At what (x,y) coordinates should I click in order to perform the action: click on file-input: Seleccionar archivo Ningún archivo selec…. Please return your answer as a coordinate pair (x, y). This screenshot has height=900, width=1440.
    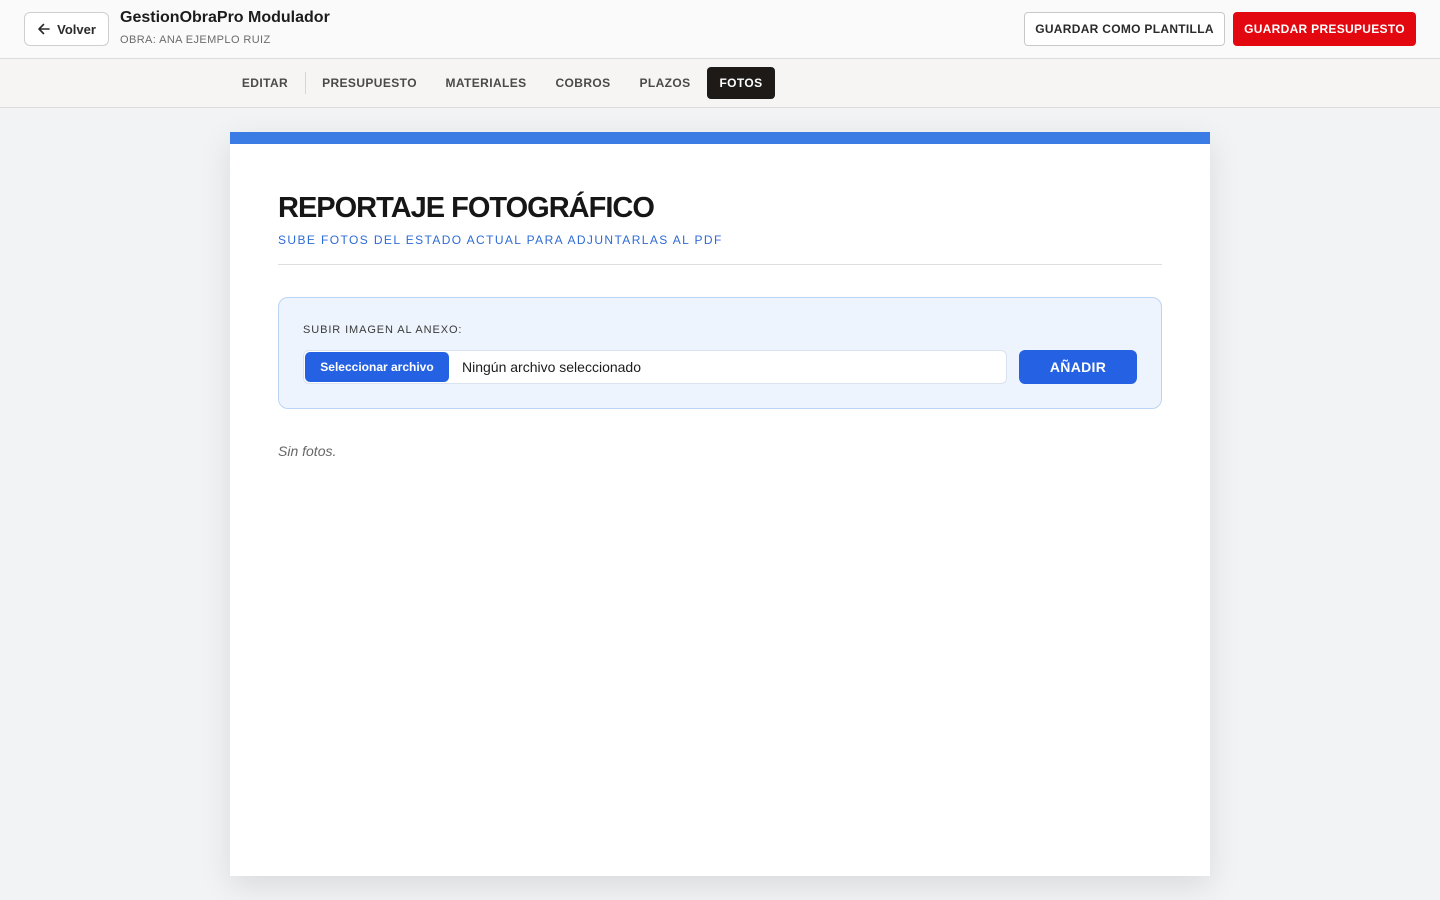
    Looking at the image, I should click on (655, 367).